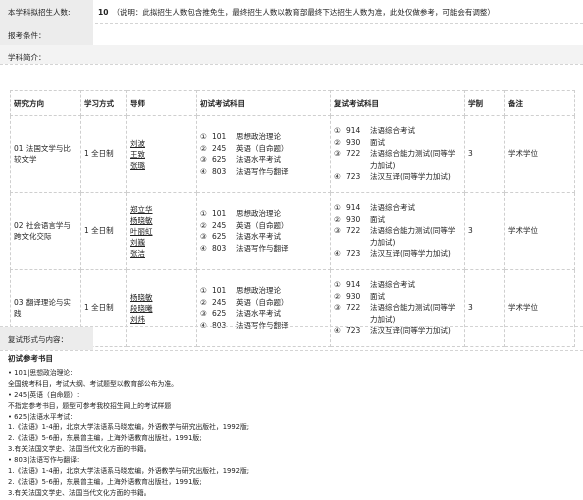 Image resolution: width=583 pixels, height=500 pixels. What do you see at coordinates (40, 416) in the screenshot?
I see `reference-subject: • 625|法语水平考试:` at bounding box center [40, 416].